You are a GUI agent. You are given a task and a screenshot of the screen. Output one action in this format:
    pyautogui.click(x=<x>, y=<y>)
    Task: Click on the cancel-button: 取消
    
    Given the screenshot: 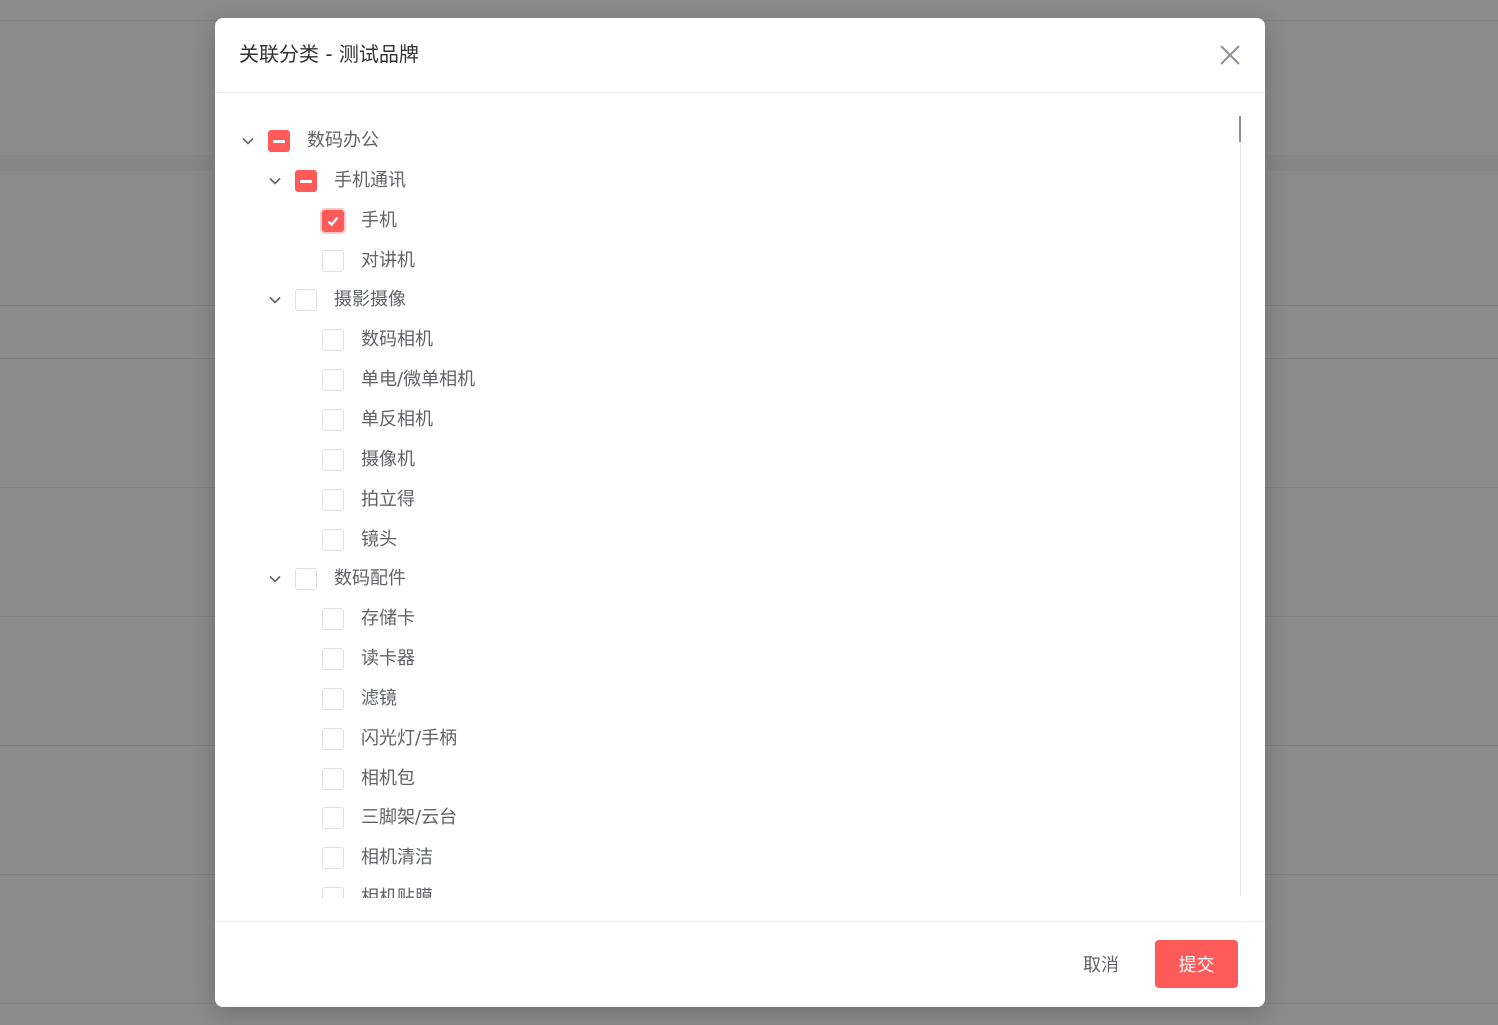 What is the action you would take?
    pyautogui.click(x=1101, y=964)
    